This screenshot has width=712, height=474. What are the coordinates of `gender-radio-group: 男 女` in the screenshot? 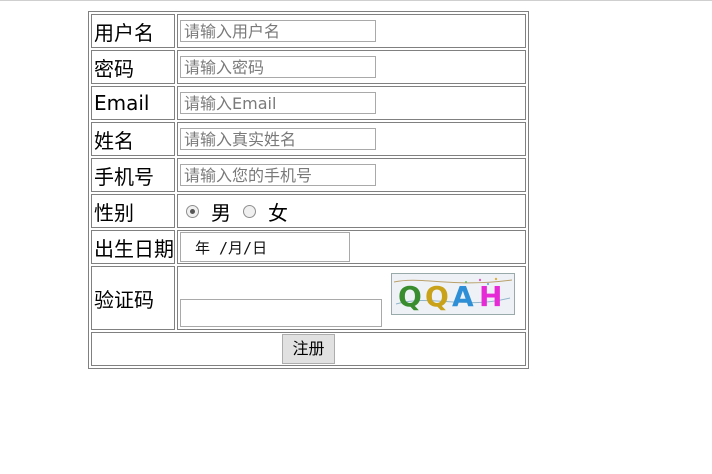 It's located at (352, 211).